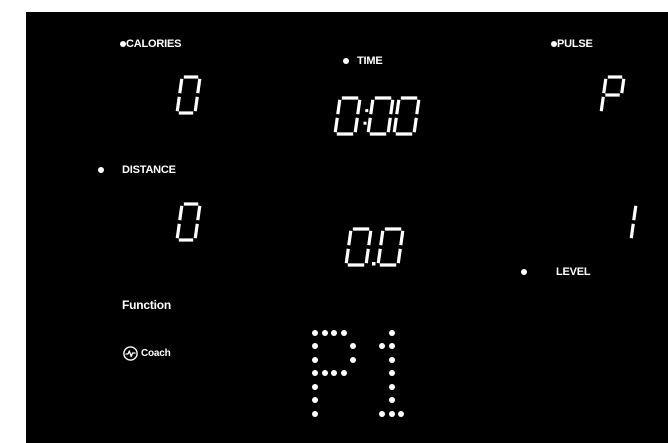 The width and height of the screenshot is (668, 443). I want to click on calories-readout, so click(190, 95).